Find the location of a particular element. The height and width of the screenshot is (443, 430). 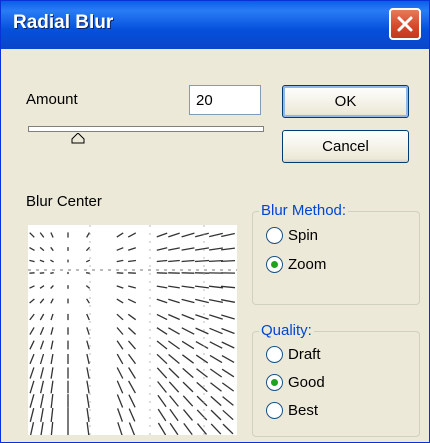

quality-title: Quality: is located at coordinates (286, 330).